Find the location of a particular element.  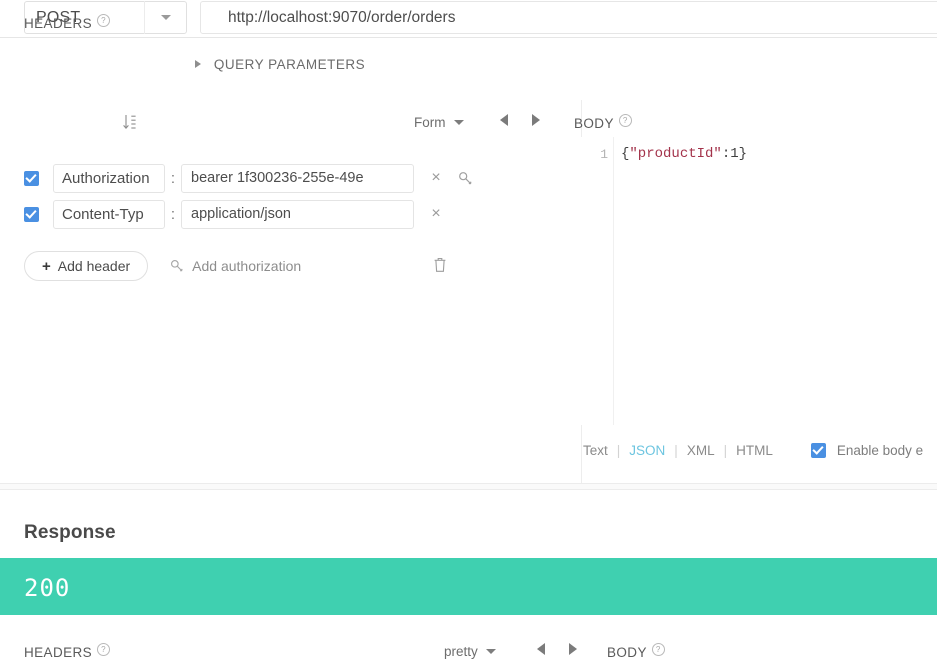

response-body-title: BODY? is located at coordinates (636, 651).